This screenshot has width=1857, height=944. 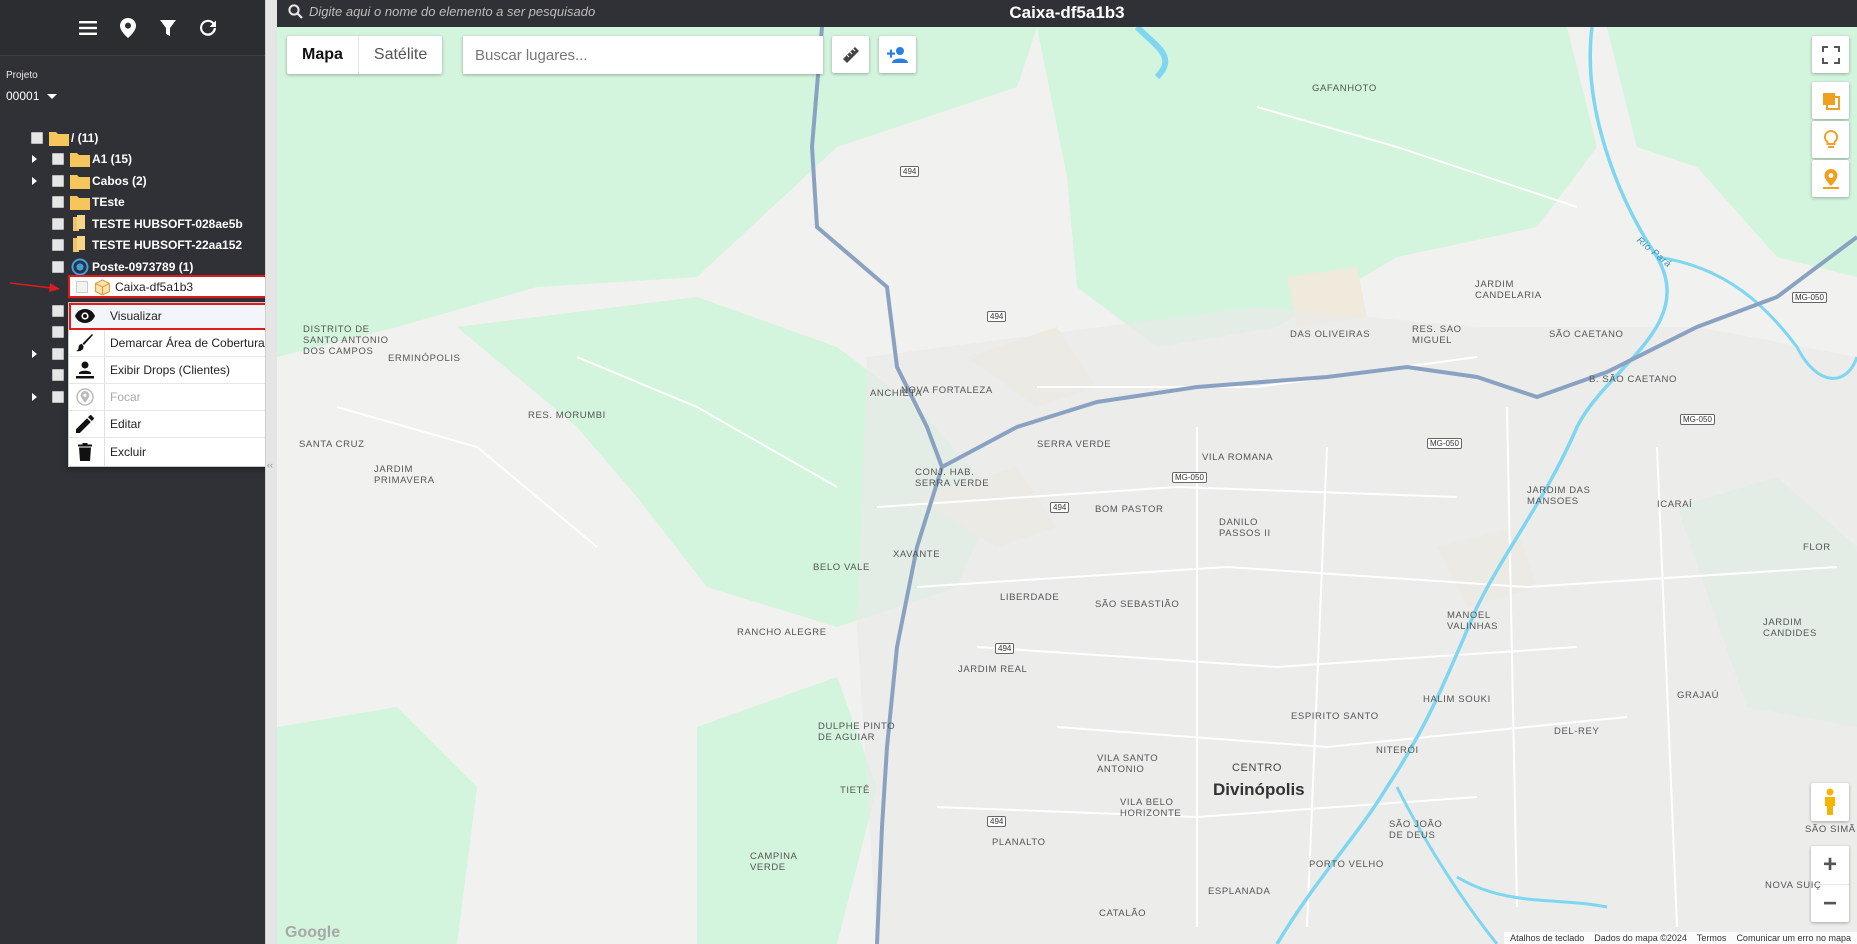 What do you see at coordinates (897, 54) in the screenshot?
I see `add-person-button` at bounding box center [897, 54].